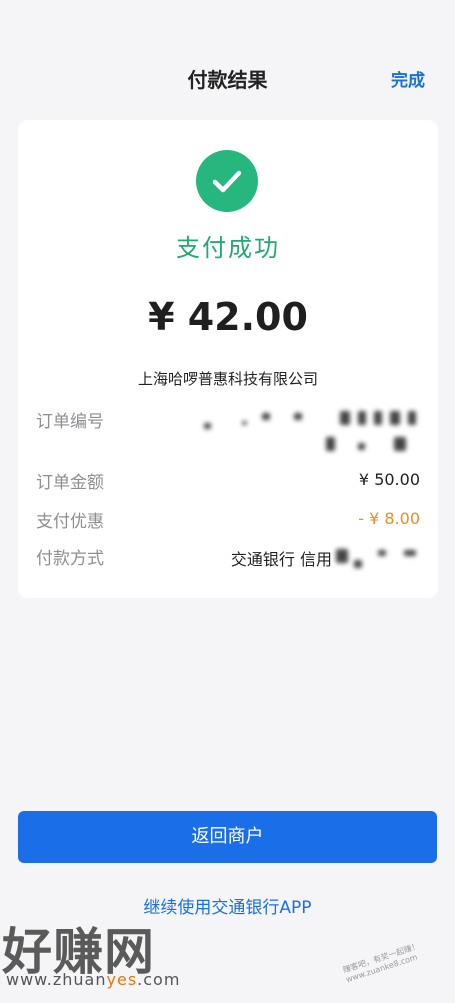 This screenshot has width=455, height=1003. What do you see at coordinates (93, 979) in the screenshot?
I see `watermark-url: www.zhuanyes.com` at bounding box center [93, 979].